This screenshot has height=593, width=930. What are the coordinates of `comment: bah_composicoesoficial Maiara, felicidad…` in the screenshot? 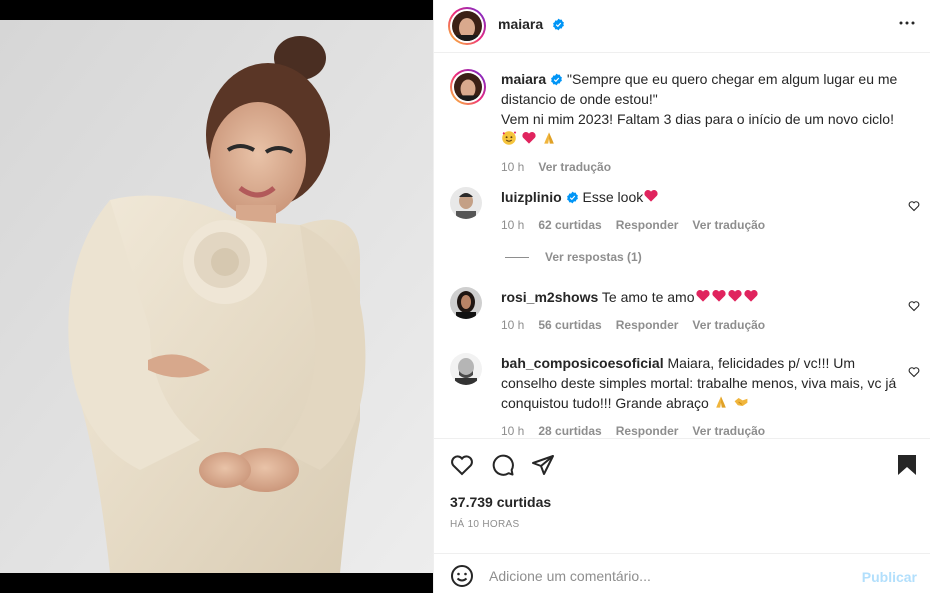 It's located at (685, 395).